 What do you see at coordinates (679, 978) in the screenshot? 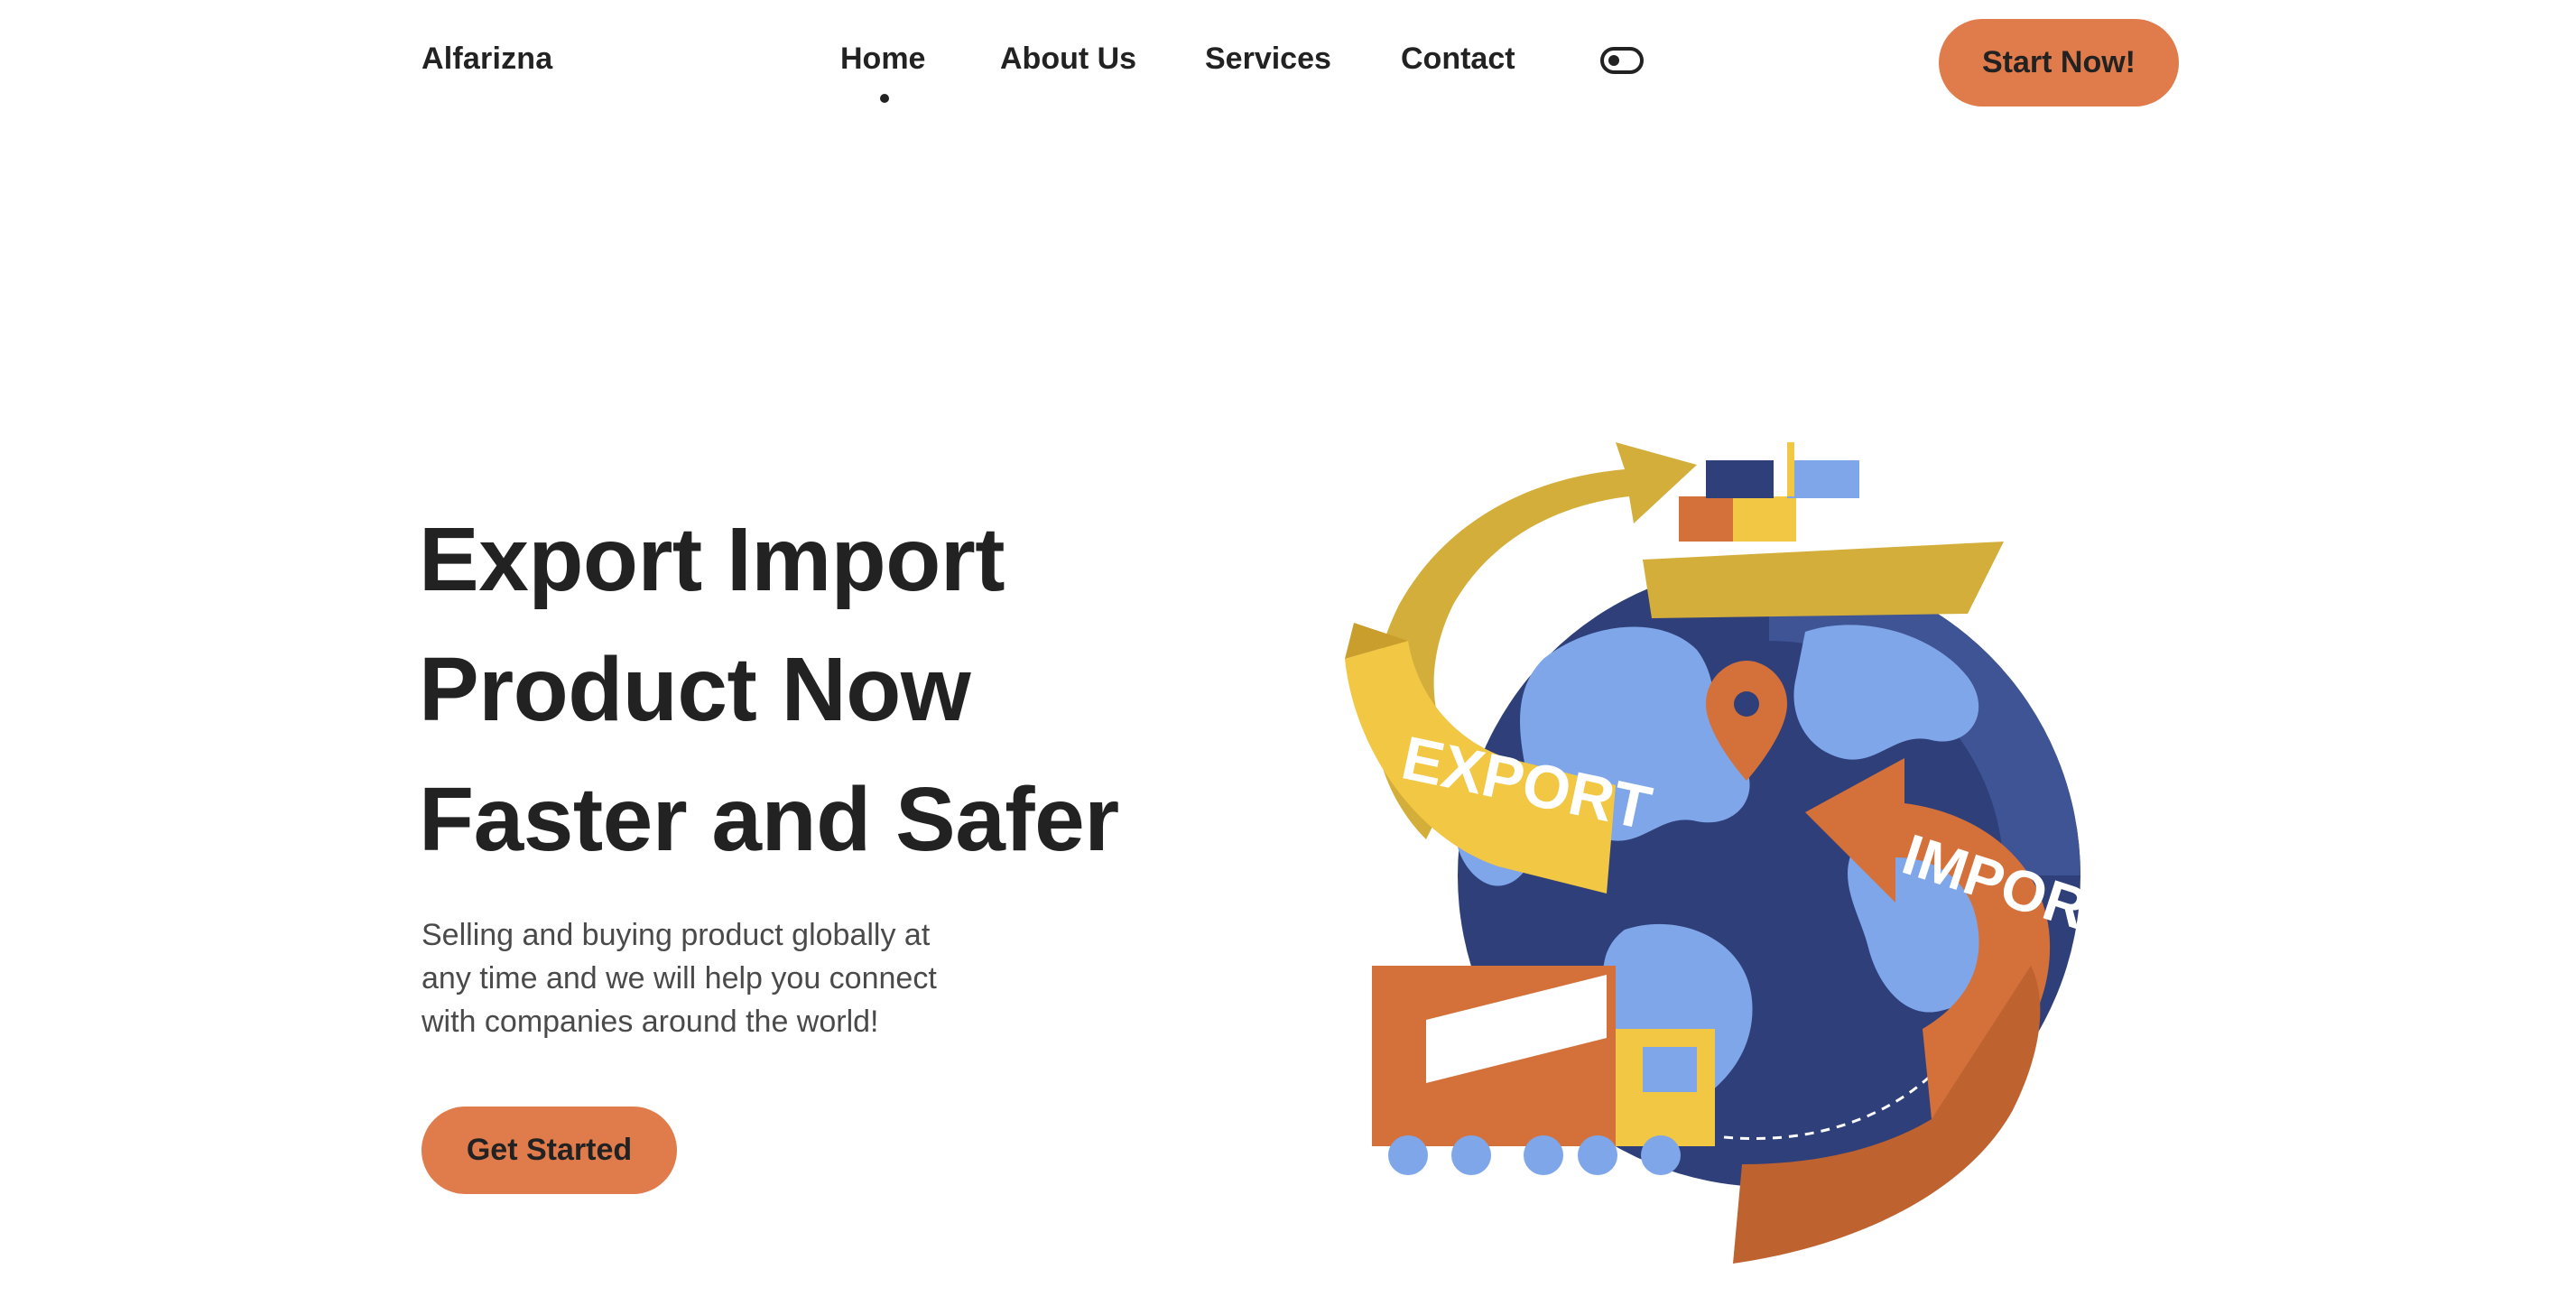
I see `hero-description-line: any time and we will help you connect` at bounding box center [679, 978].